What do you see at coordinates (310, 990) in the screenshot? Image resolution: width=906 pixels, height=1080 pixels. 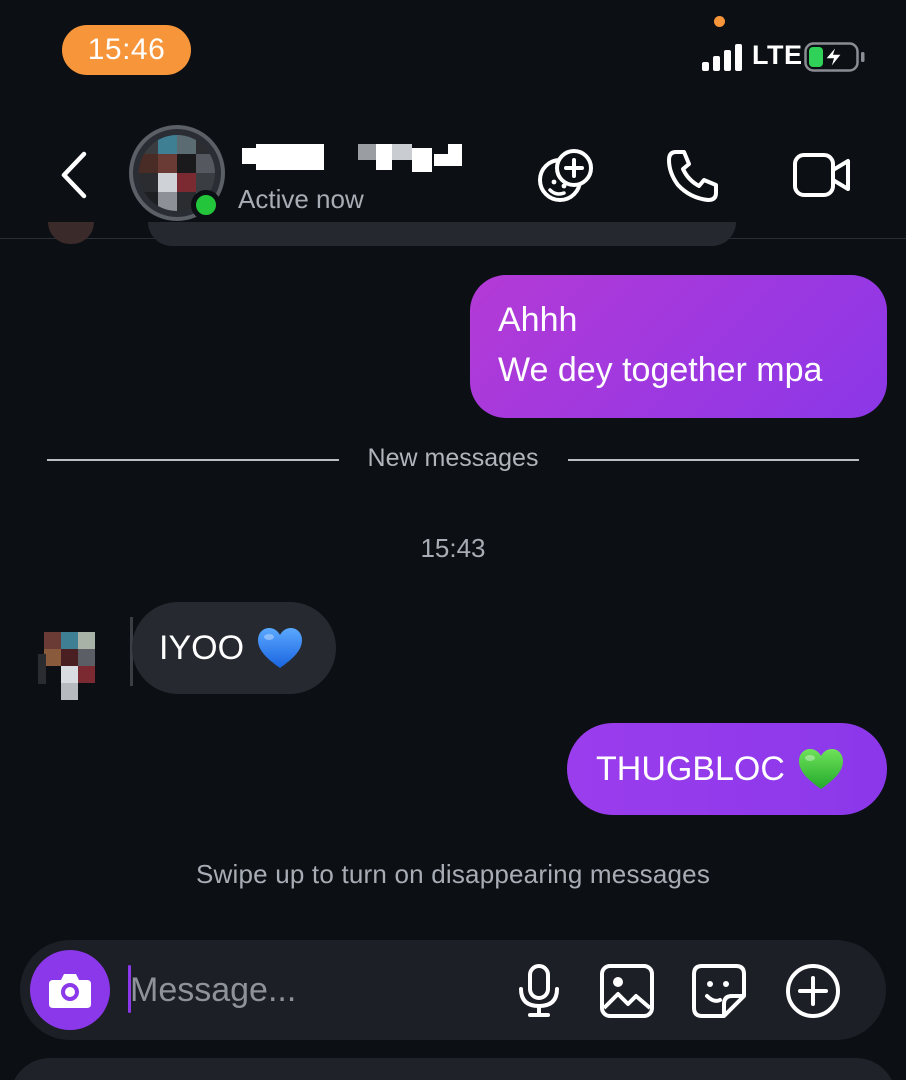 I see `message-input` at bounding box center [310, 990].